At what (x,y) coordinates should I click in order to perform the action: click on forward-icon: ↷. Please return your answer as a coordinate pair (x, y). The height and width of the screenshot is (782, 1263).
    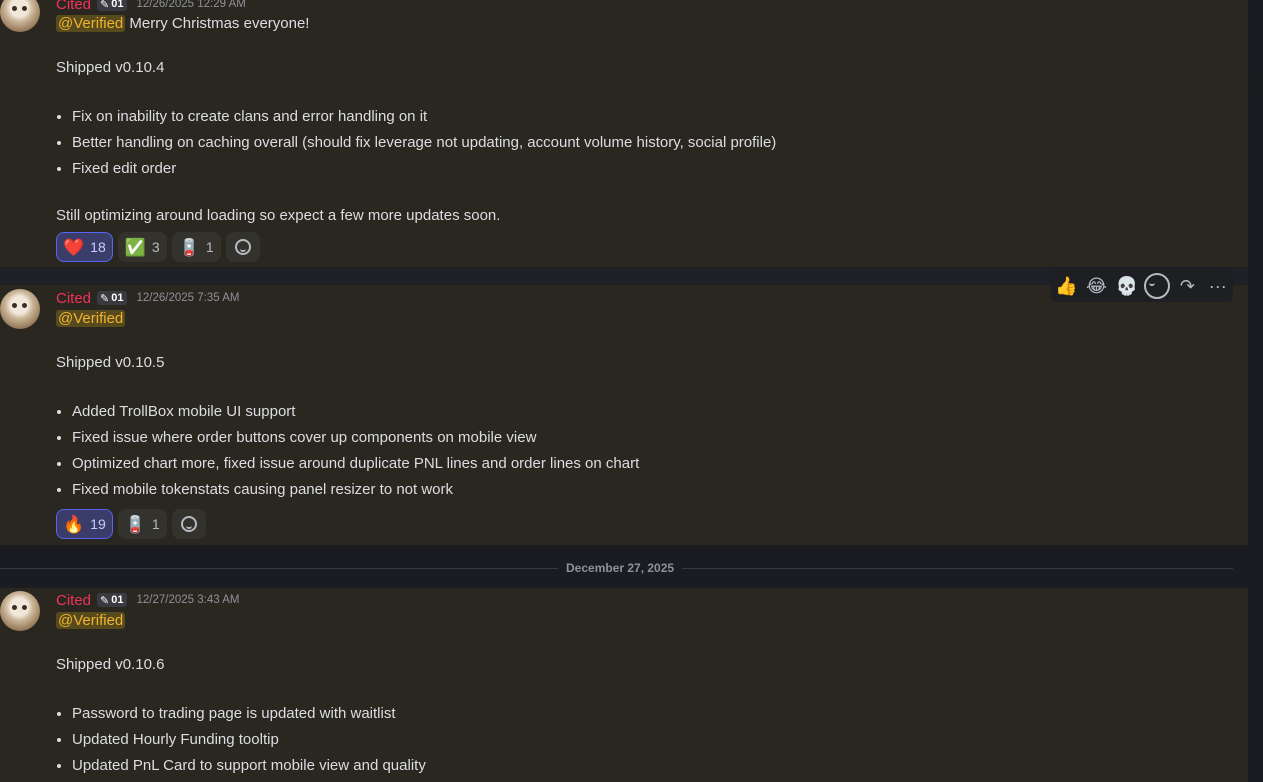
    Looking at the image, I should click on (1187, 286).